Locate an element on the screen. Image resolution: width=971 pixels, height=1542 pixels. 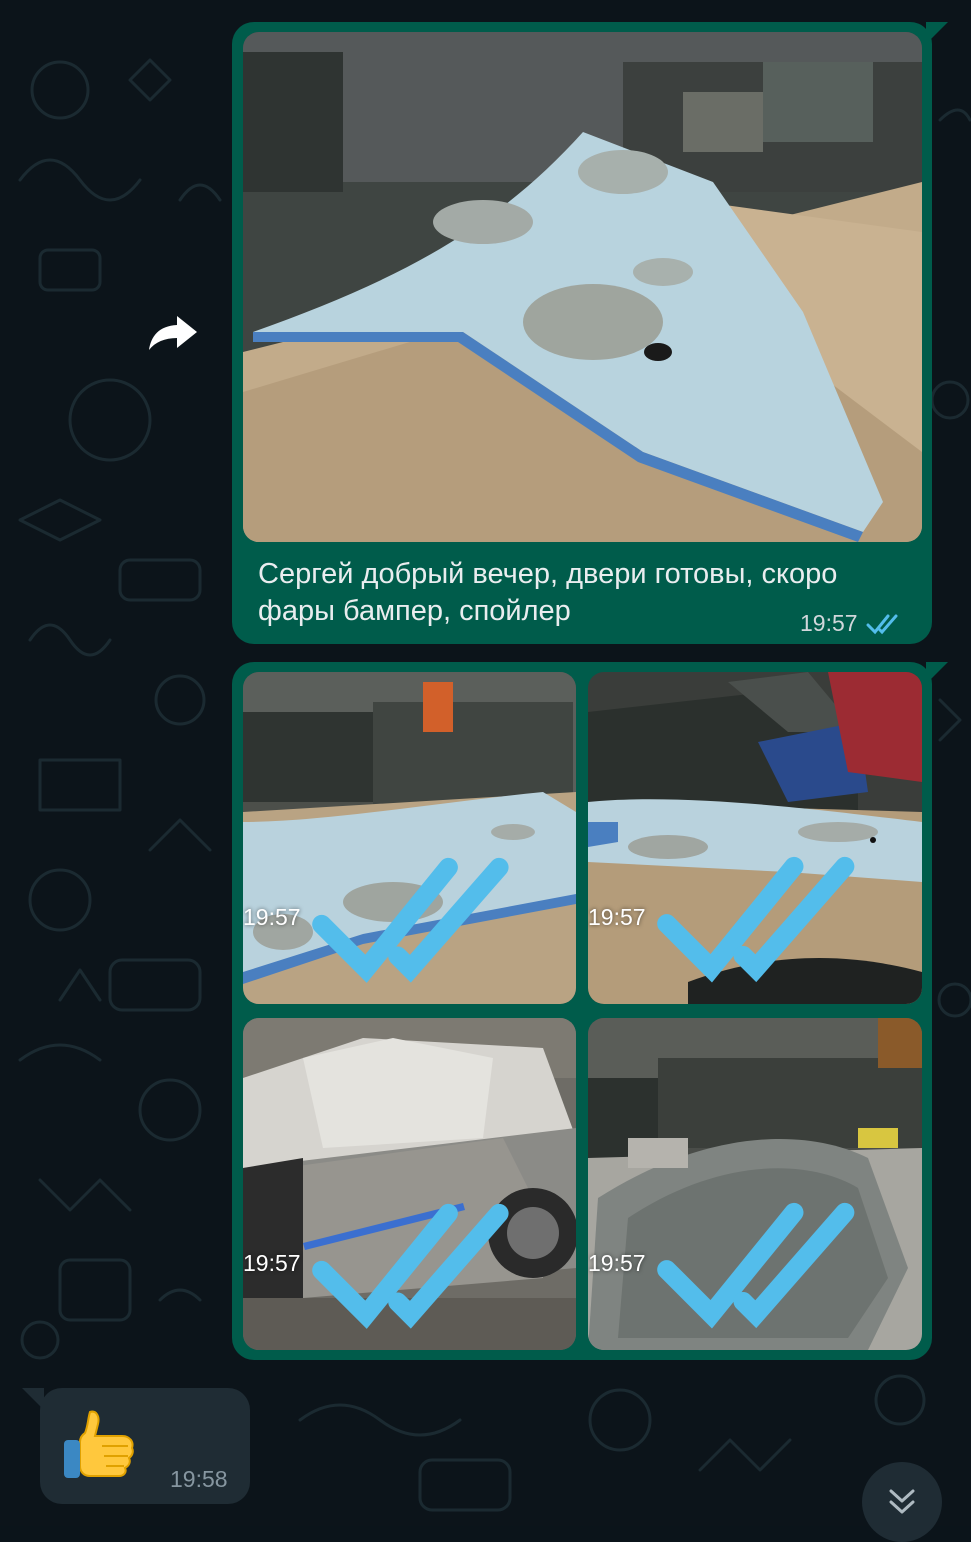
scroll-to-bottom-button is located at coordinates (902, 1502).